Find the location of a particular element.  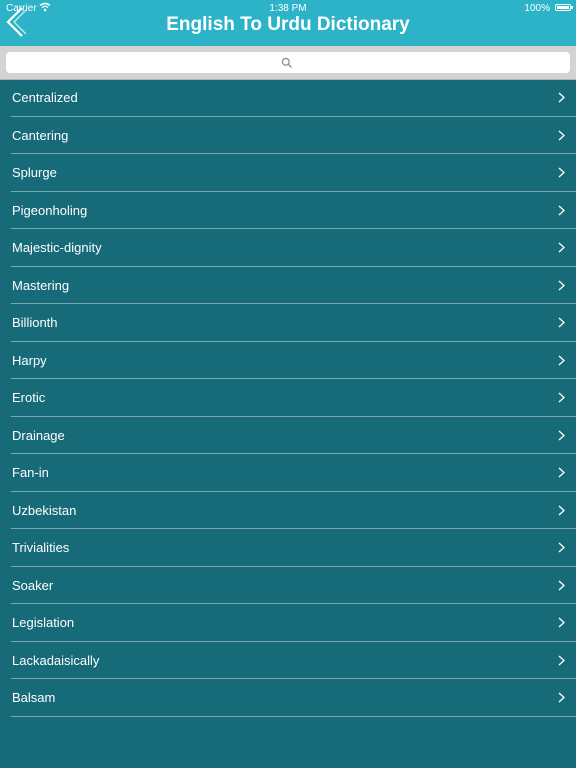

word-label: Erotic is located at coordinates (29, 397).